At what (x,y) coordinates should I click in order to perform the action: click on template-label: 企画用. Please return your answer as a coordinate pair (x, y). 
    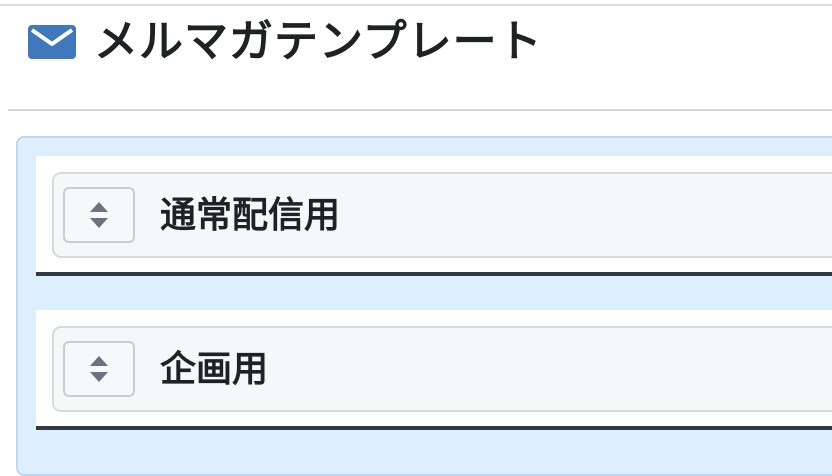
    Looking at the image, I should click on (214, 369).